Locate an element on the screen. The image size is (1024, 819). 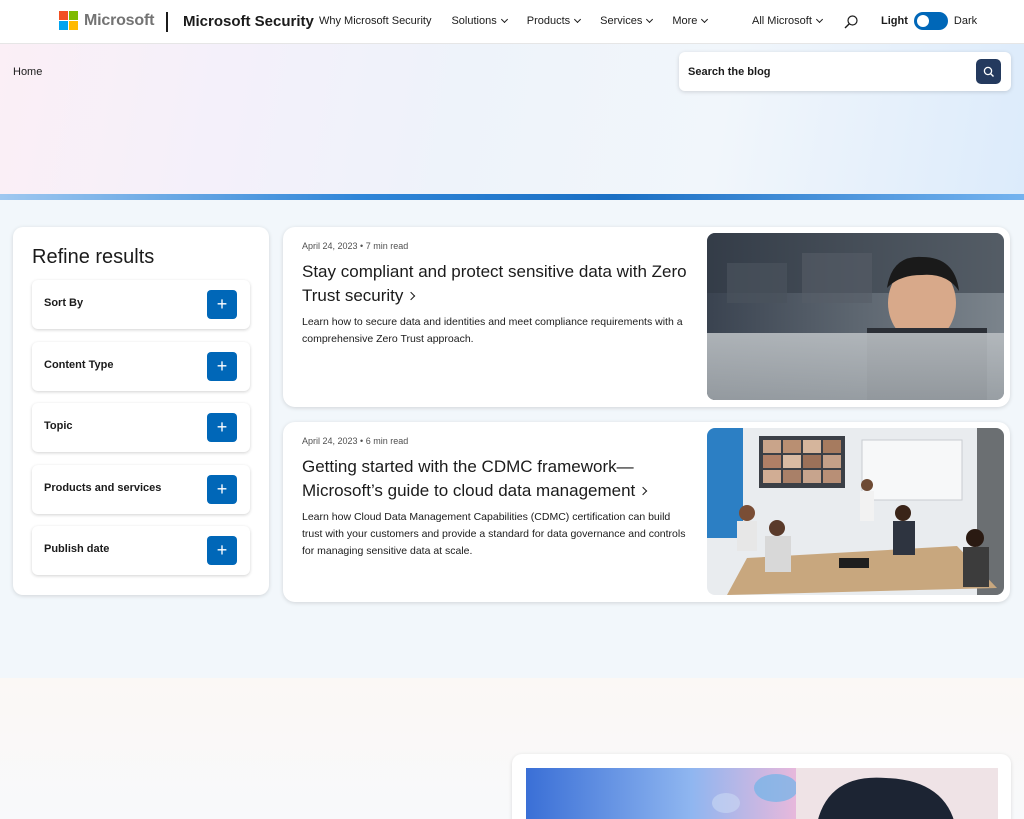
nav-link-label: Solutions is located at coordinates (474, 21).